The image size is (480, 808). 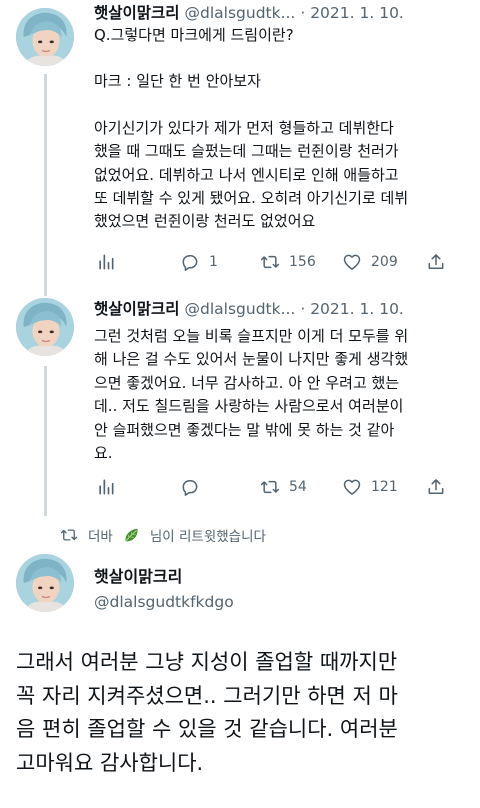 I want to click on like-button: 209, so click(x=370, y=262).